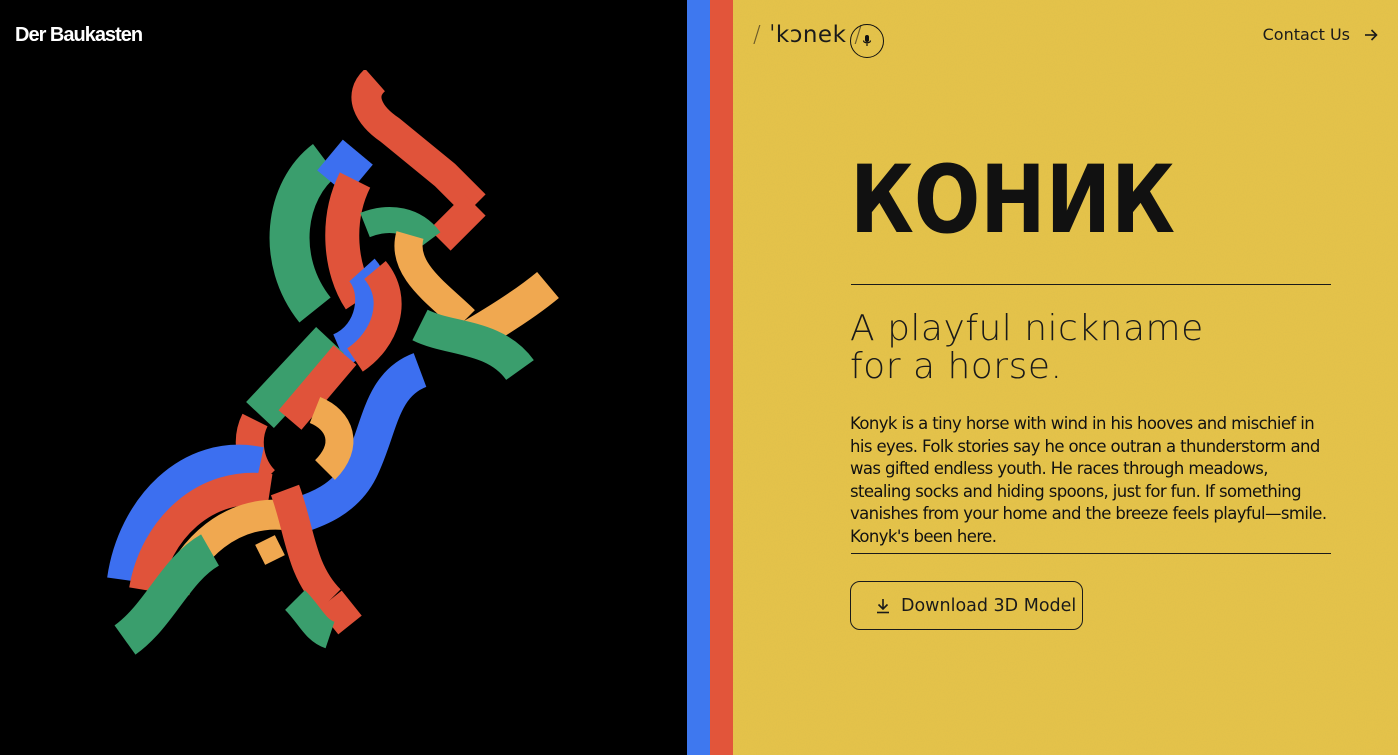  I want to click on pronunciation-text: ˈkɔnek, so click(808, 35).